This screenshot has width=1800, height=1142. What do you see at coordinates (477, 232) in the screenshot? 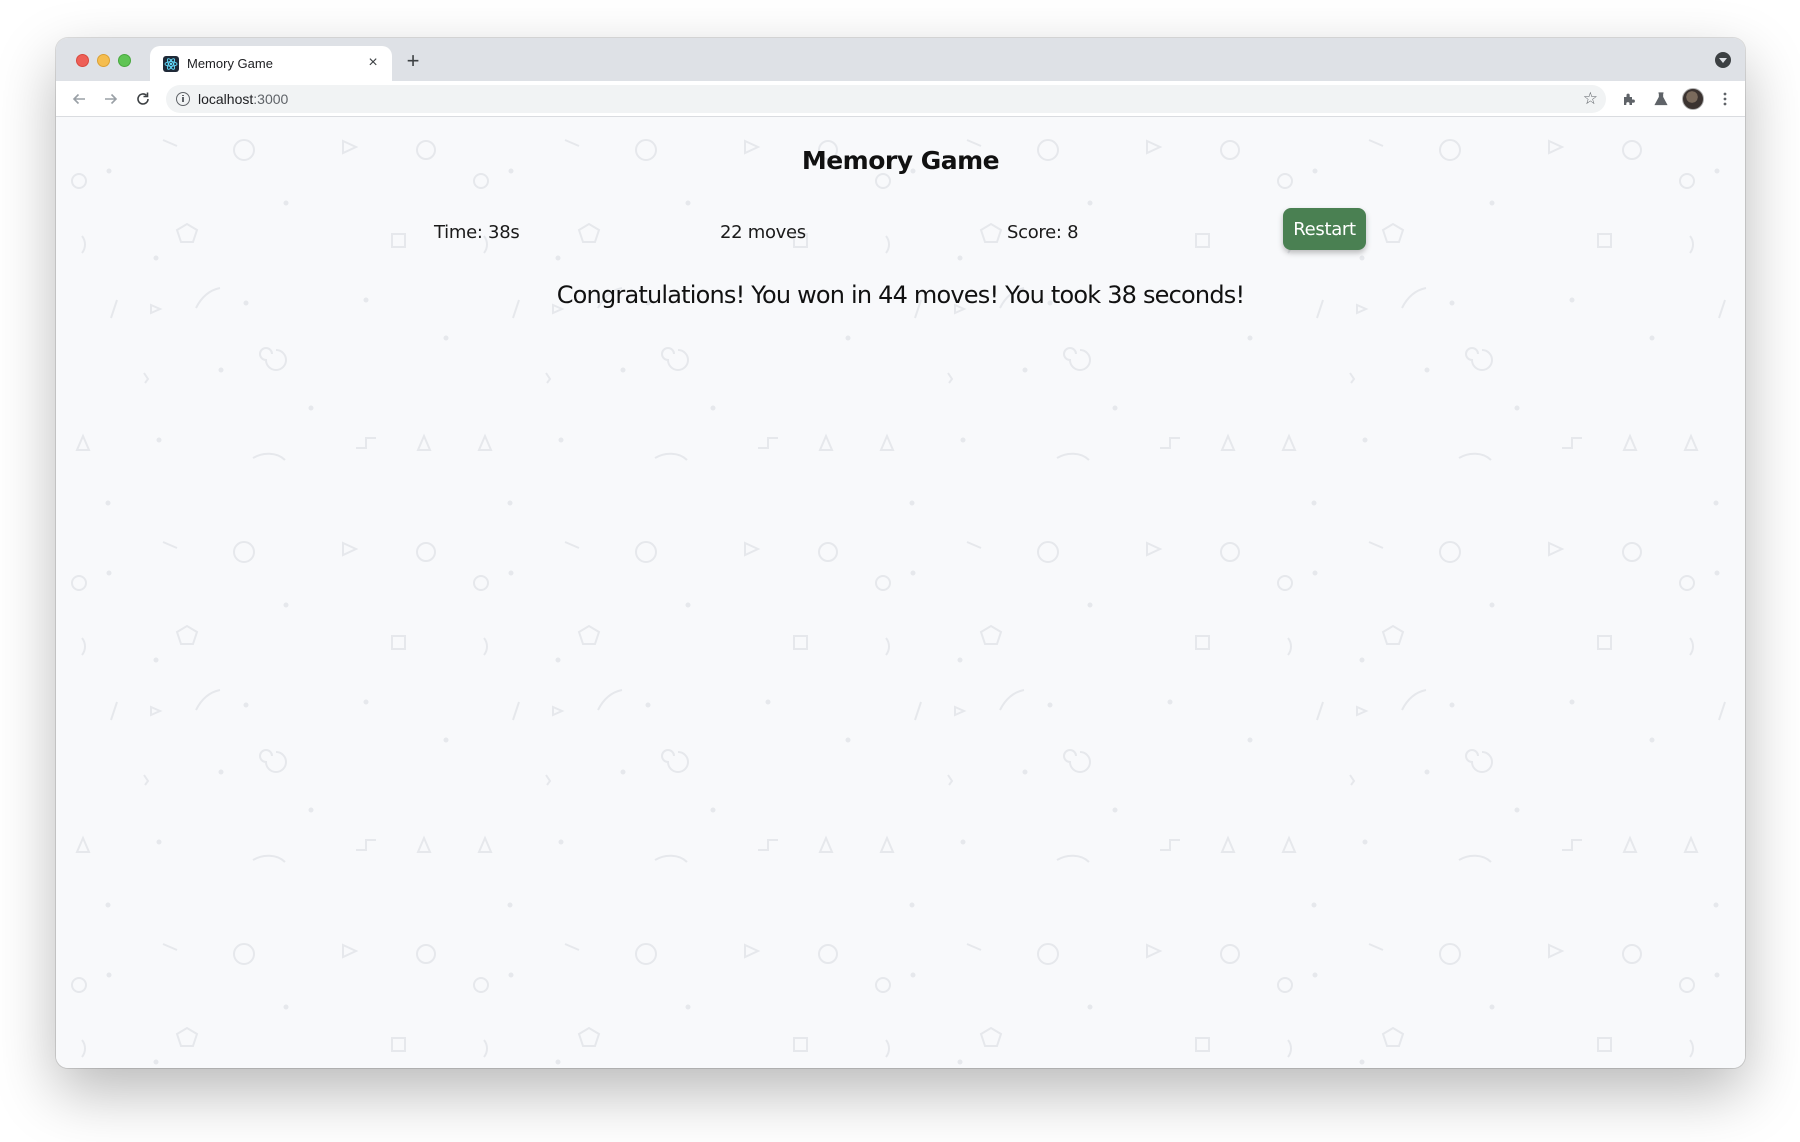
I see `timer-display: Time: 38s` at bounding box center [477, 232].